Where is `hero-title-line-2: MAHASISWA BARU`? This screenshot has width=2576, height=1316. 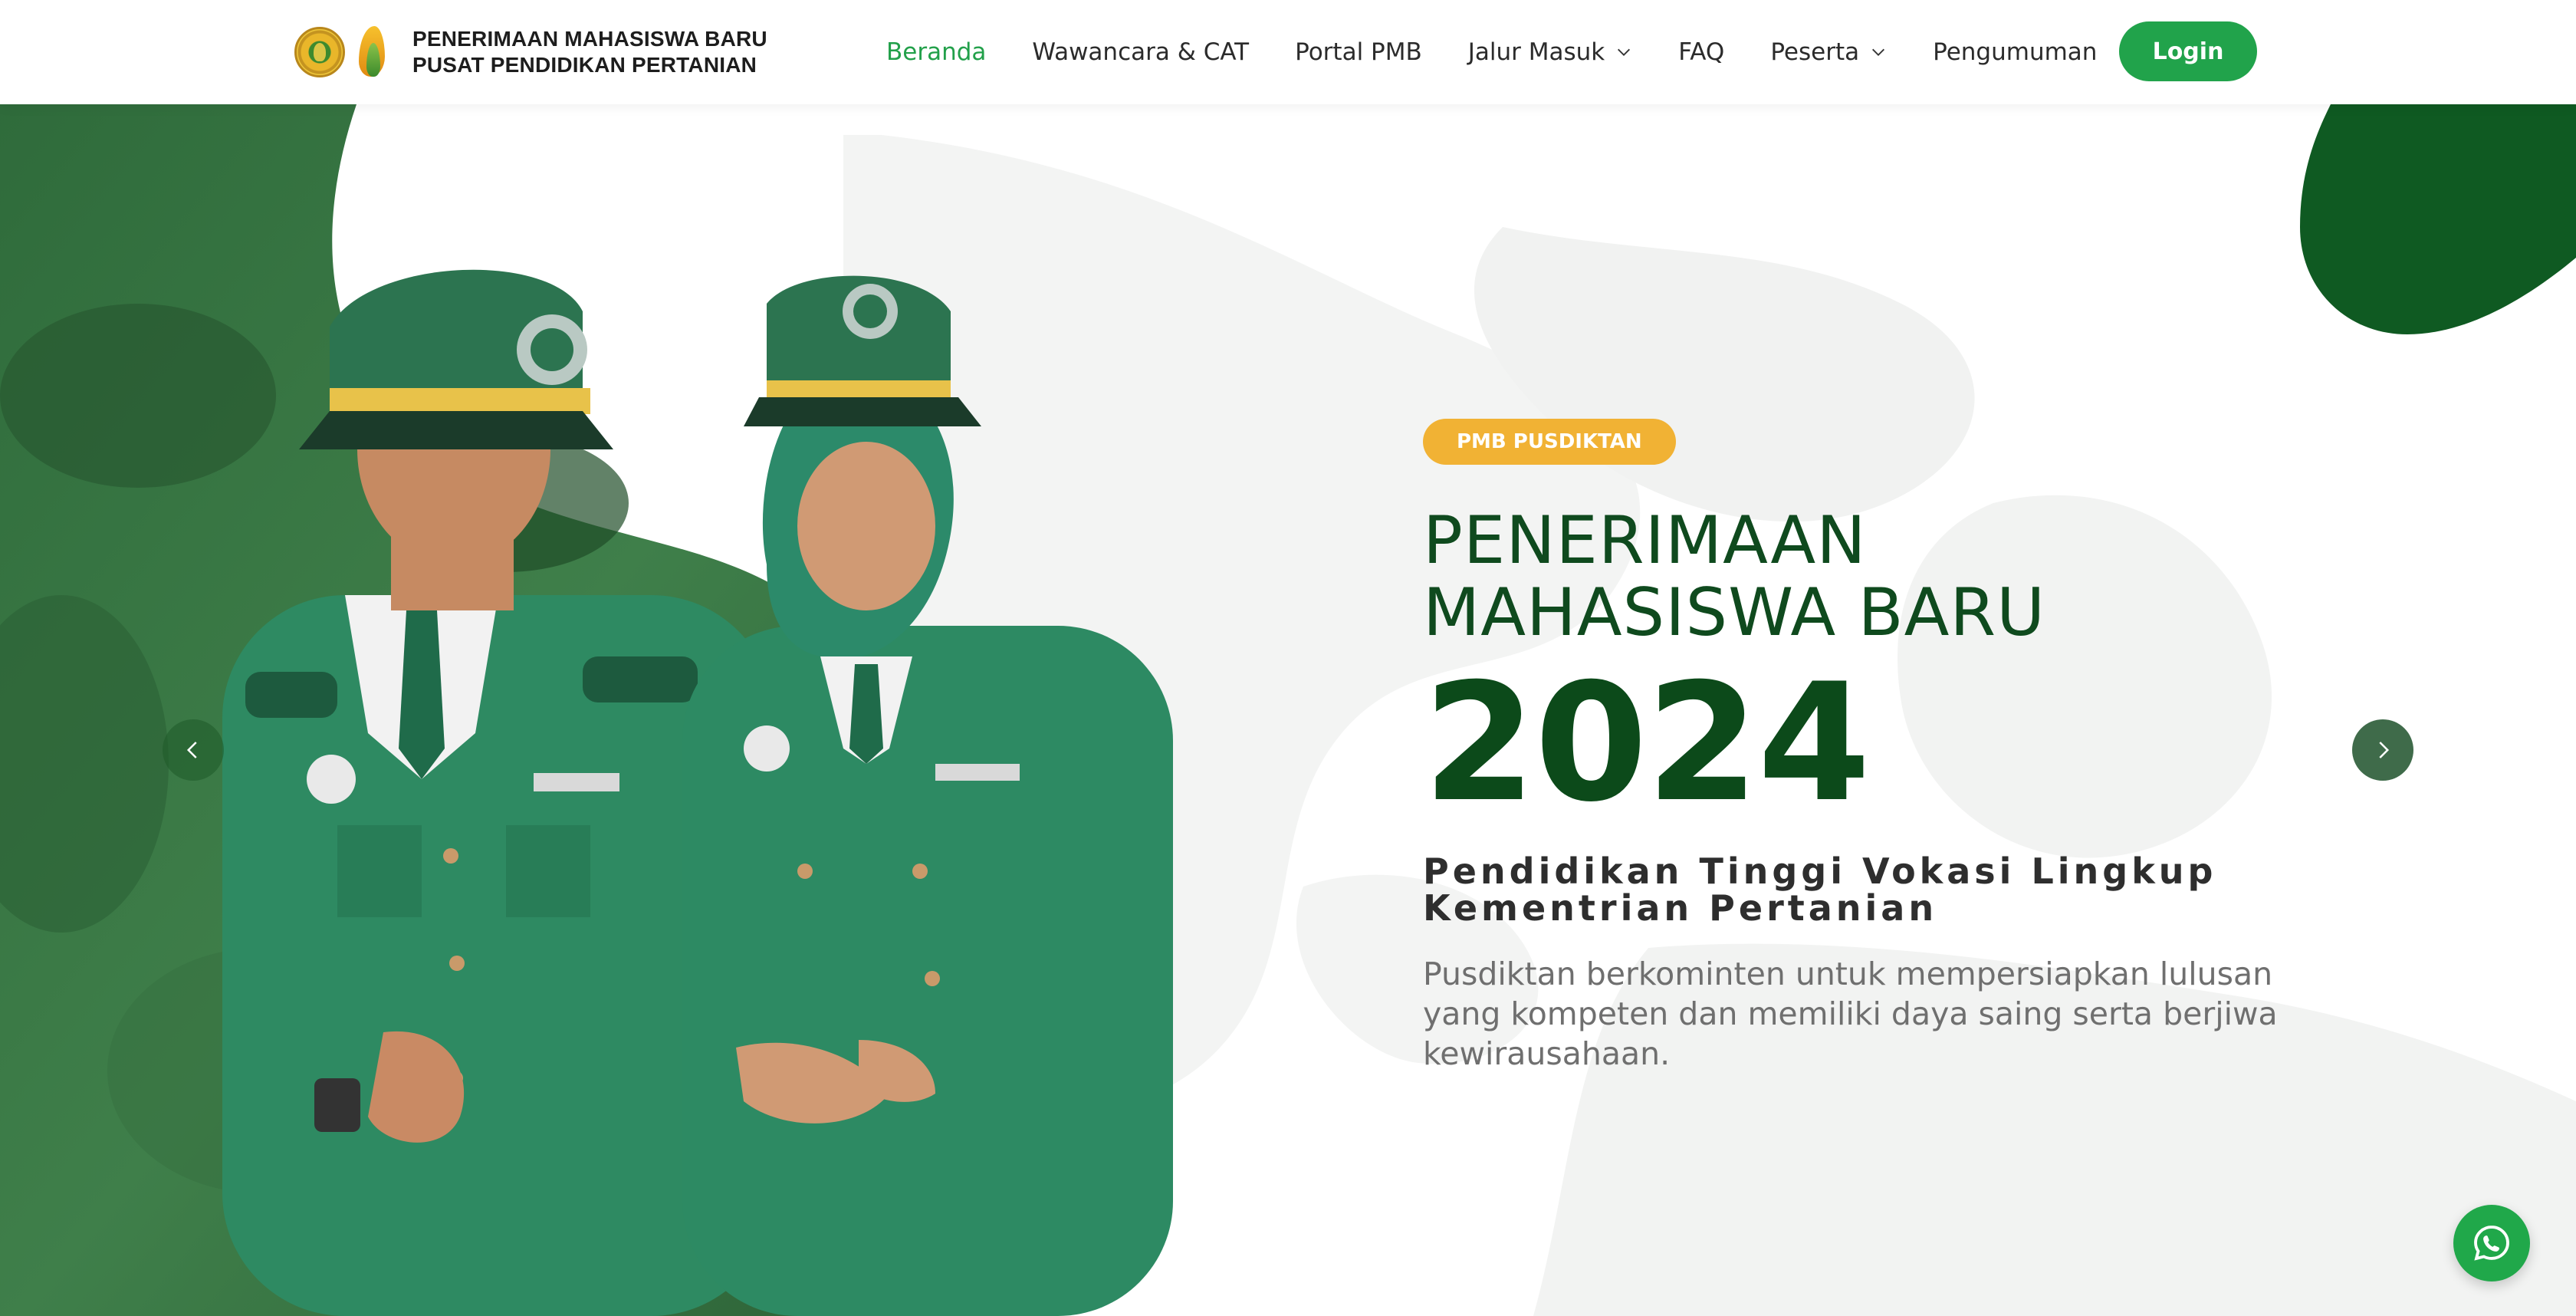
hero-title-line-2: MAHASISWA BARU is located at coordinates (1734, 612).